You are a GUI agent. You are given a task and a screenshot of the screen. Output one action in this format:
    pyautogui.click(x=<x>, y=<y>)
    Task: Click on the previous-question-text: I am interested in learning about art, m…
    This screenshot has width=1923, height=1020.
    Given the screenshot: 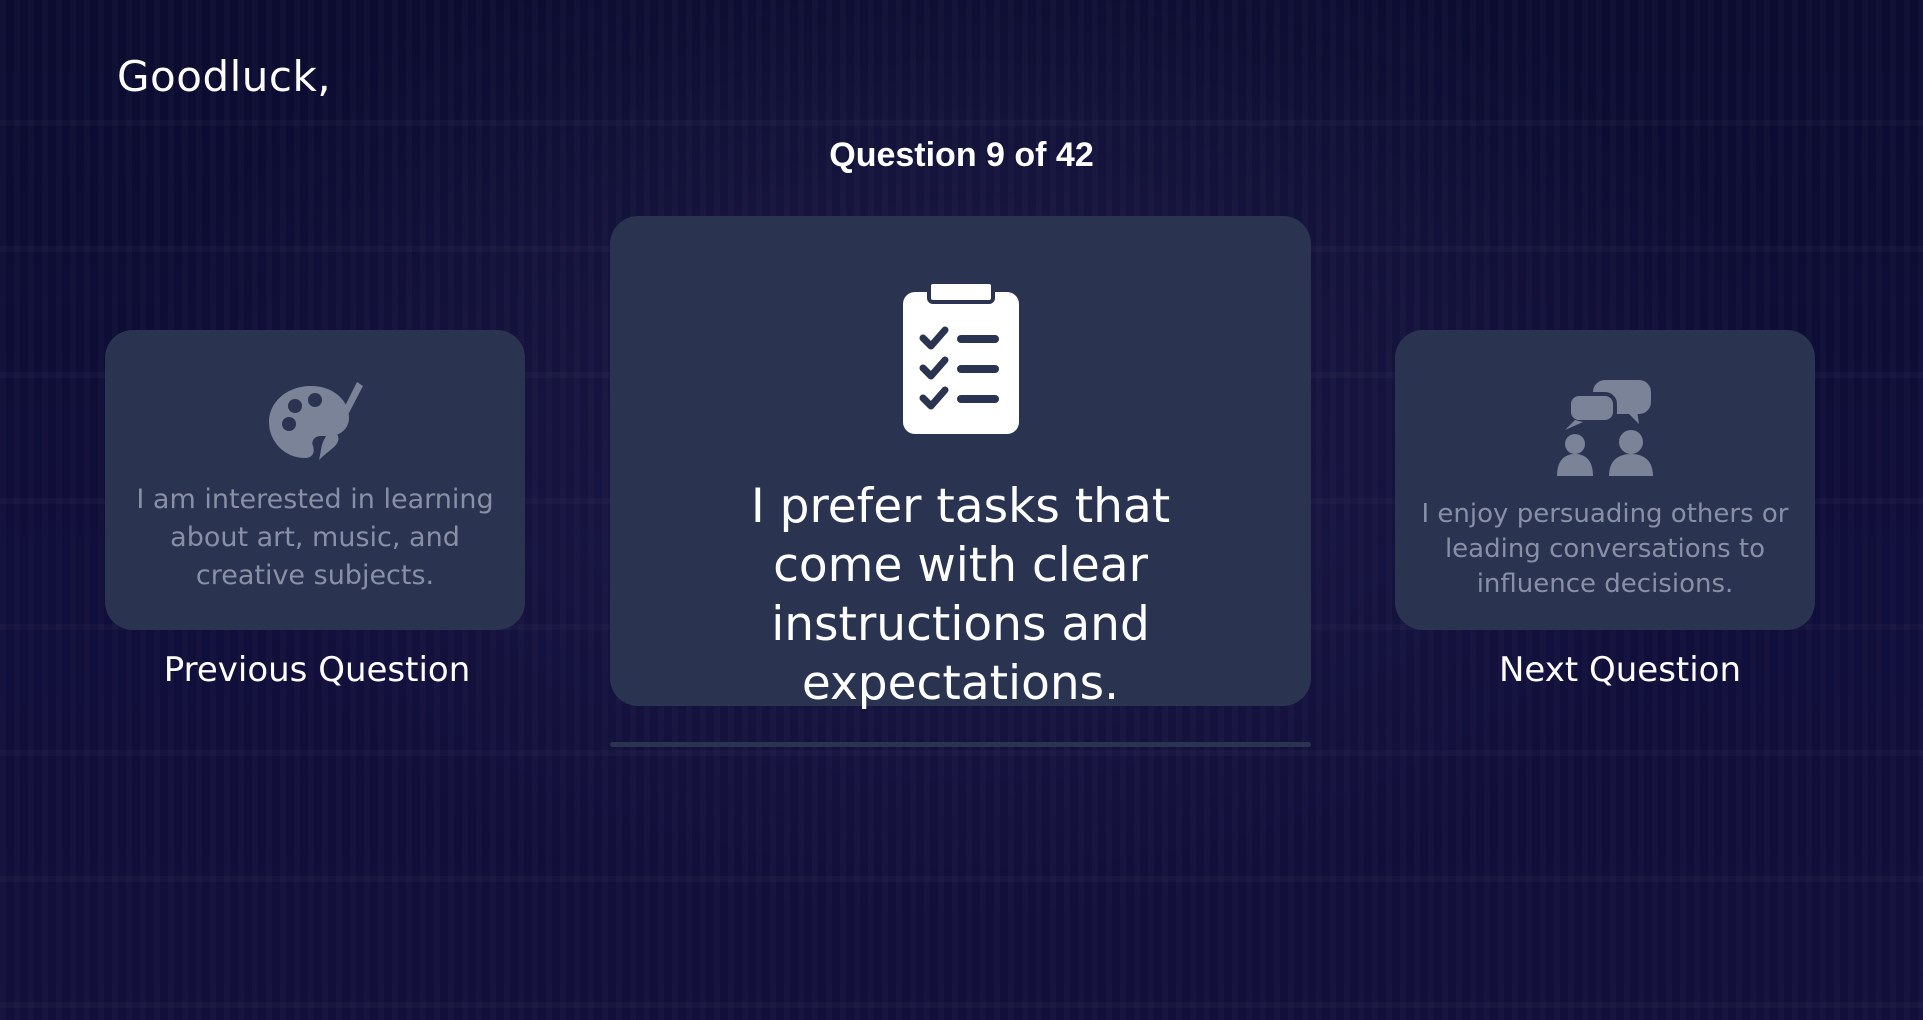 What is the action you would take?
    pyautogui.click(x=315, y=537)
    